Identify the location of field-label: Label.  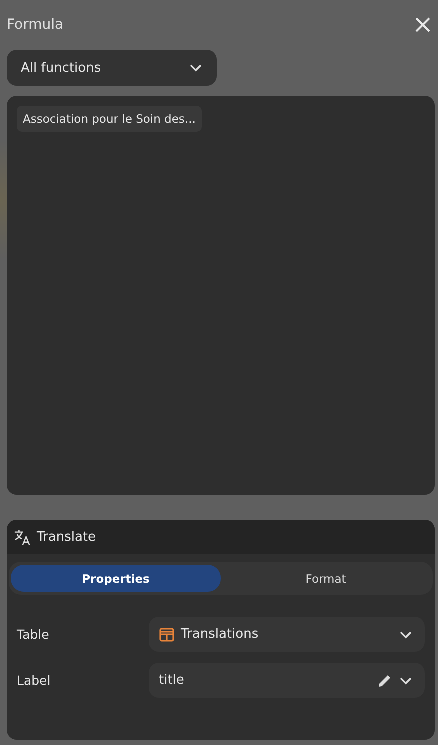
(34, 680).